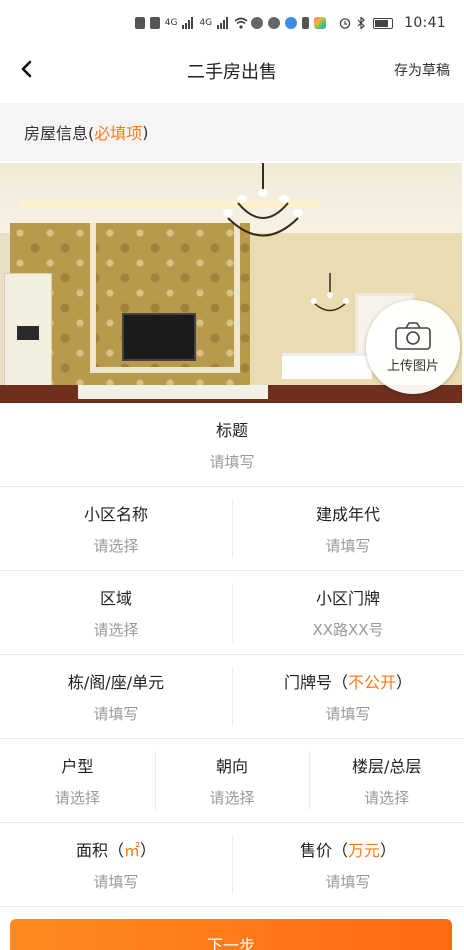 The height and width of the screenshot is (950, 464). What do you see at coordinates (347, 598) in the screenshot?
I see `community-plate-label: 小区门牌` at bounding box center [347, 598].